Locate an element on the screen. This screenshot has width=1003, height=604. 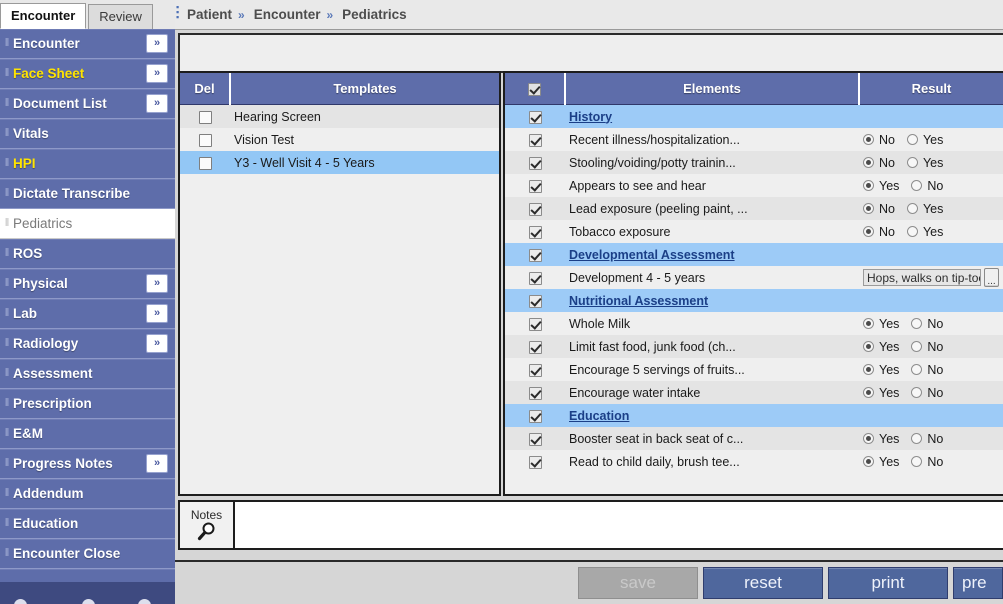
development-text-input: Hops, walks on tip-toes,Ri is located at coordinates (922, 277).